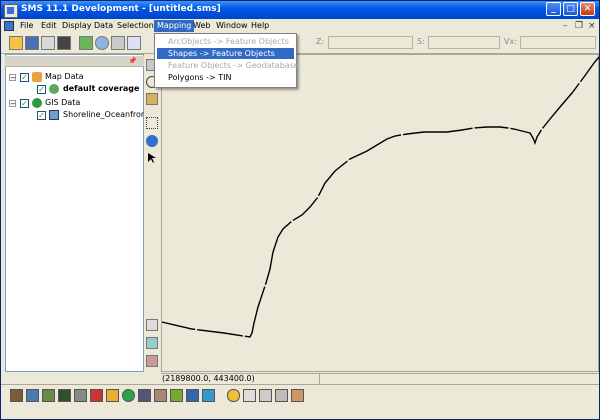 This screenshot has width=600, height=420. I want to click on module-toolbar, so click(300, 395).